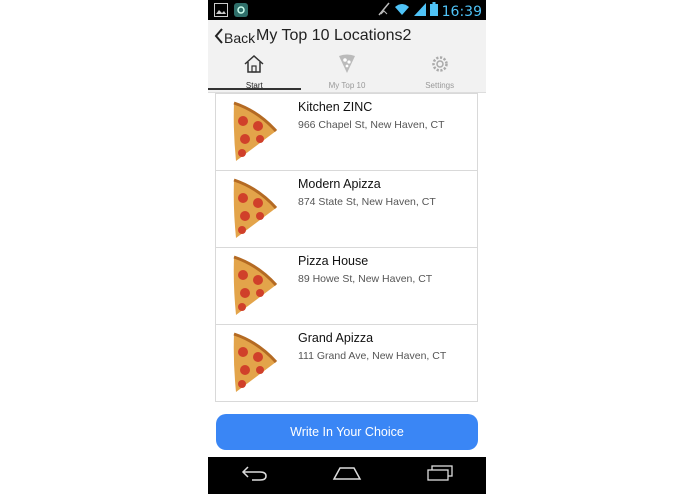 This screenshot has height=494, width=695. I want to click on nav-back-button, so click(254, 476).